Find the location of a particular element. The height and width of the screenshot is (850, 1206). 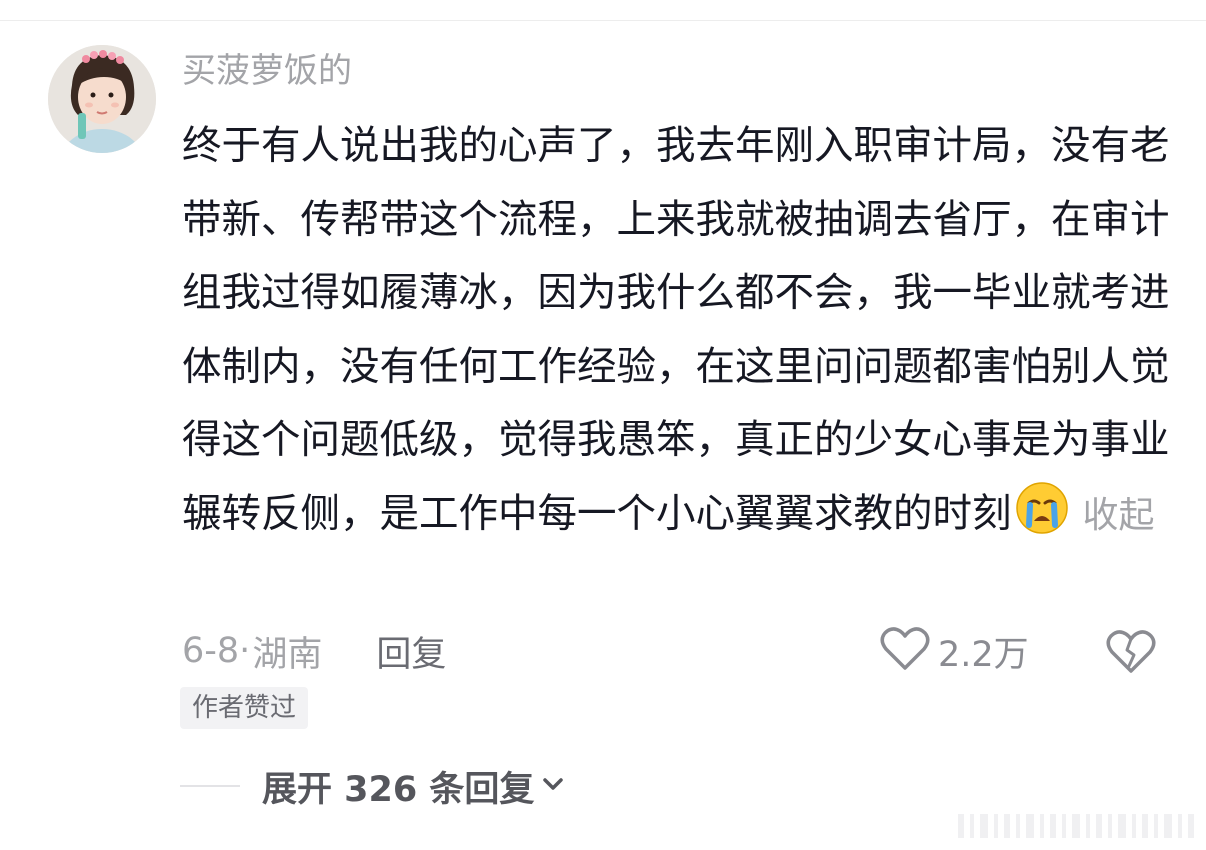

broken-heart-icon is located at coordinates (1131, 651).